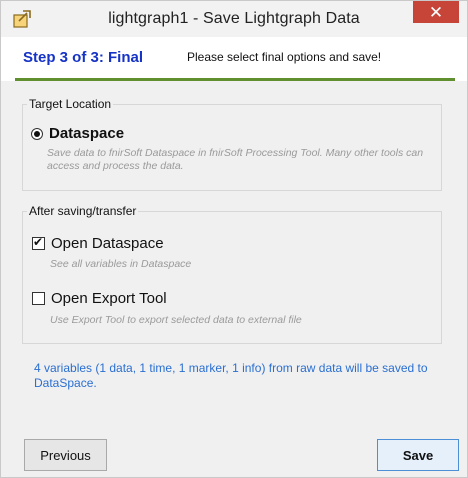  I want to click on window-title: lightgraph1 - Save Lightgraph Data, so click(234, 18).